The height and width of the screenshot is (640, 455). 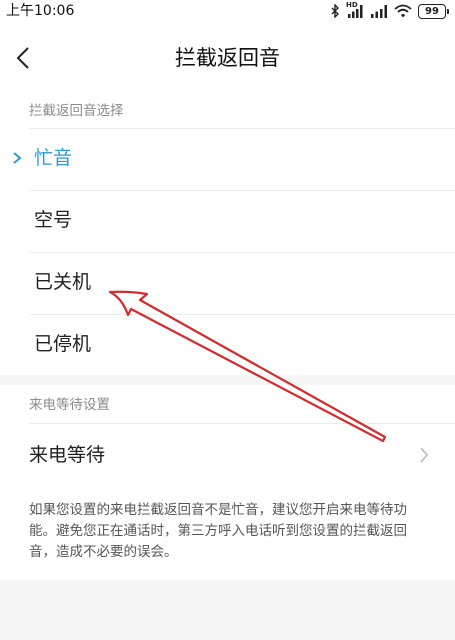 What do you see at coordinates (227, 345) in the screenshot?
I see `option-suspended: 已停机` at bounding box center [227, 345].